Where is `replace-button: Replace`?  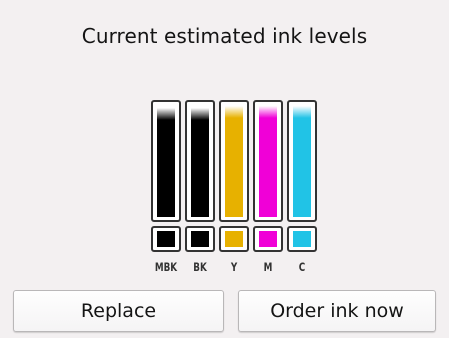
replace-button: Replace is located at coordinates (118, 311).